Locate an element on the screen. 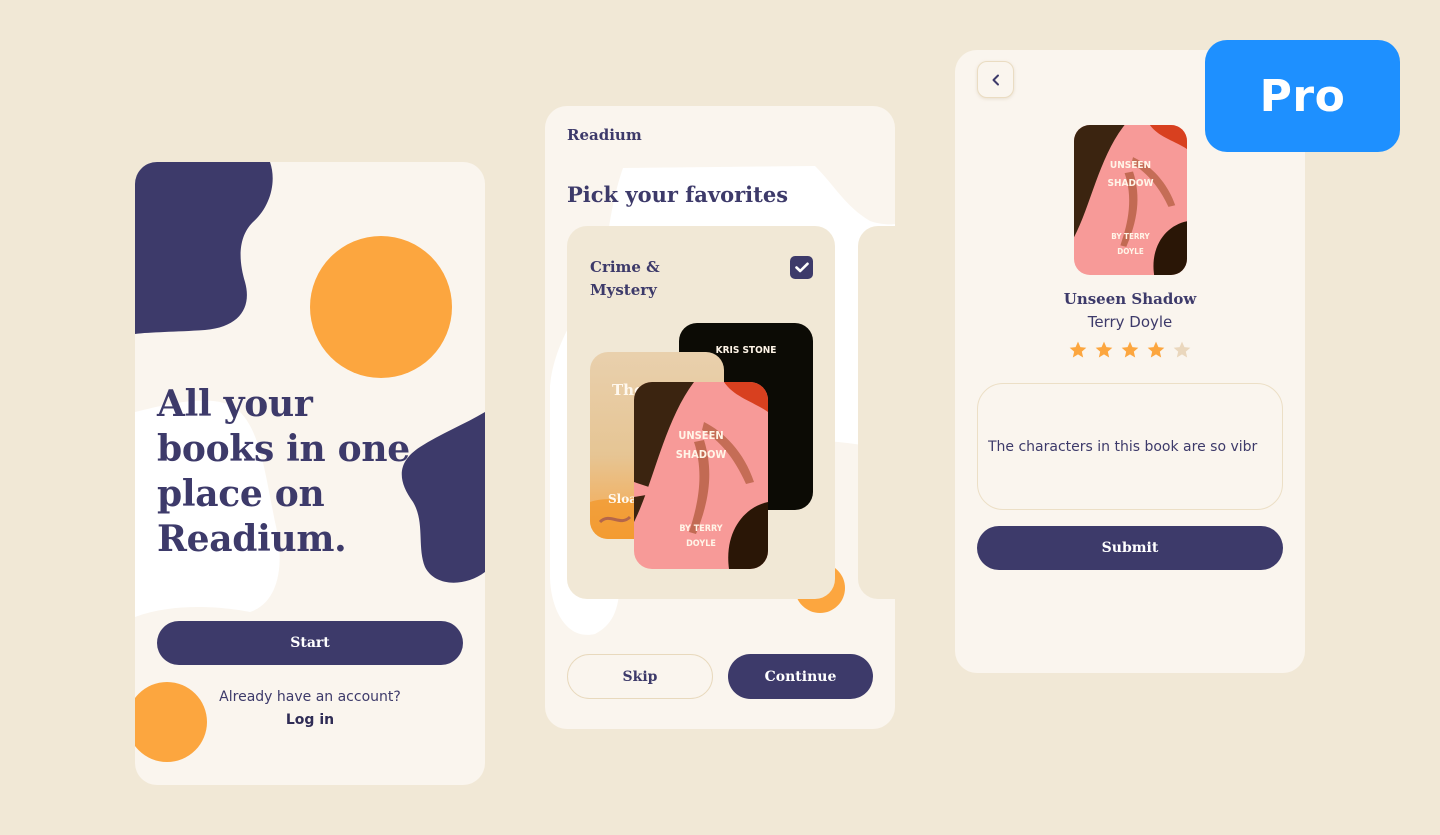  book-title: Unseen Shadow is located at coordinates (1130, 299).